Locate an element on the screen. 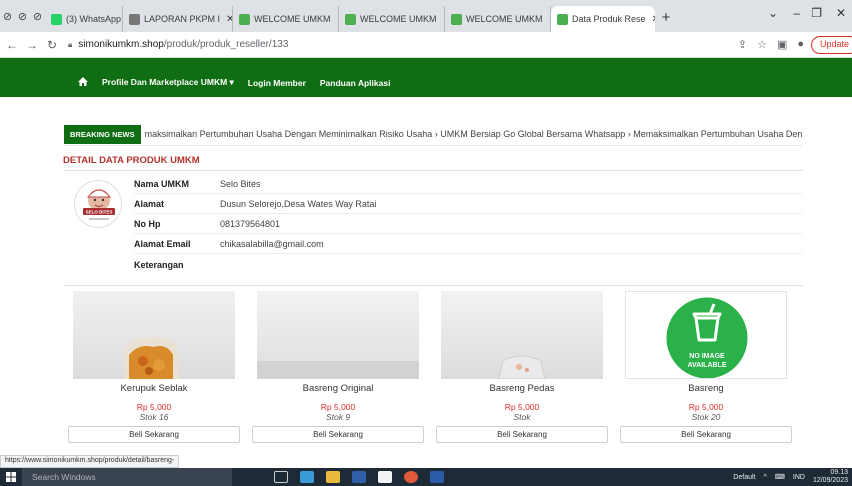 The width and height of the screenshot is (852, 486). home-icon is located at coordinates (83, 82).